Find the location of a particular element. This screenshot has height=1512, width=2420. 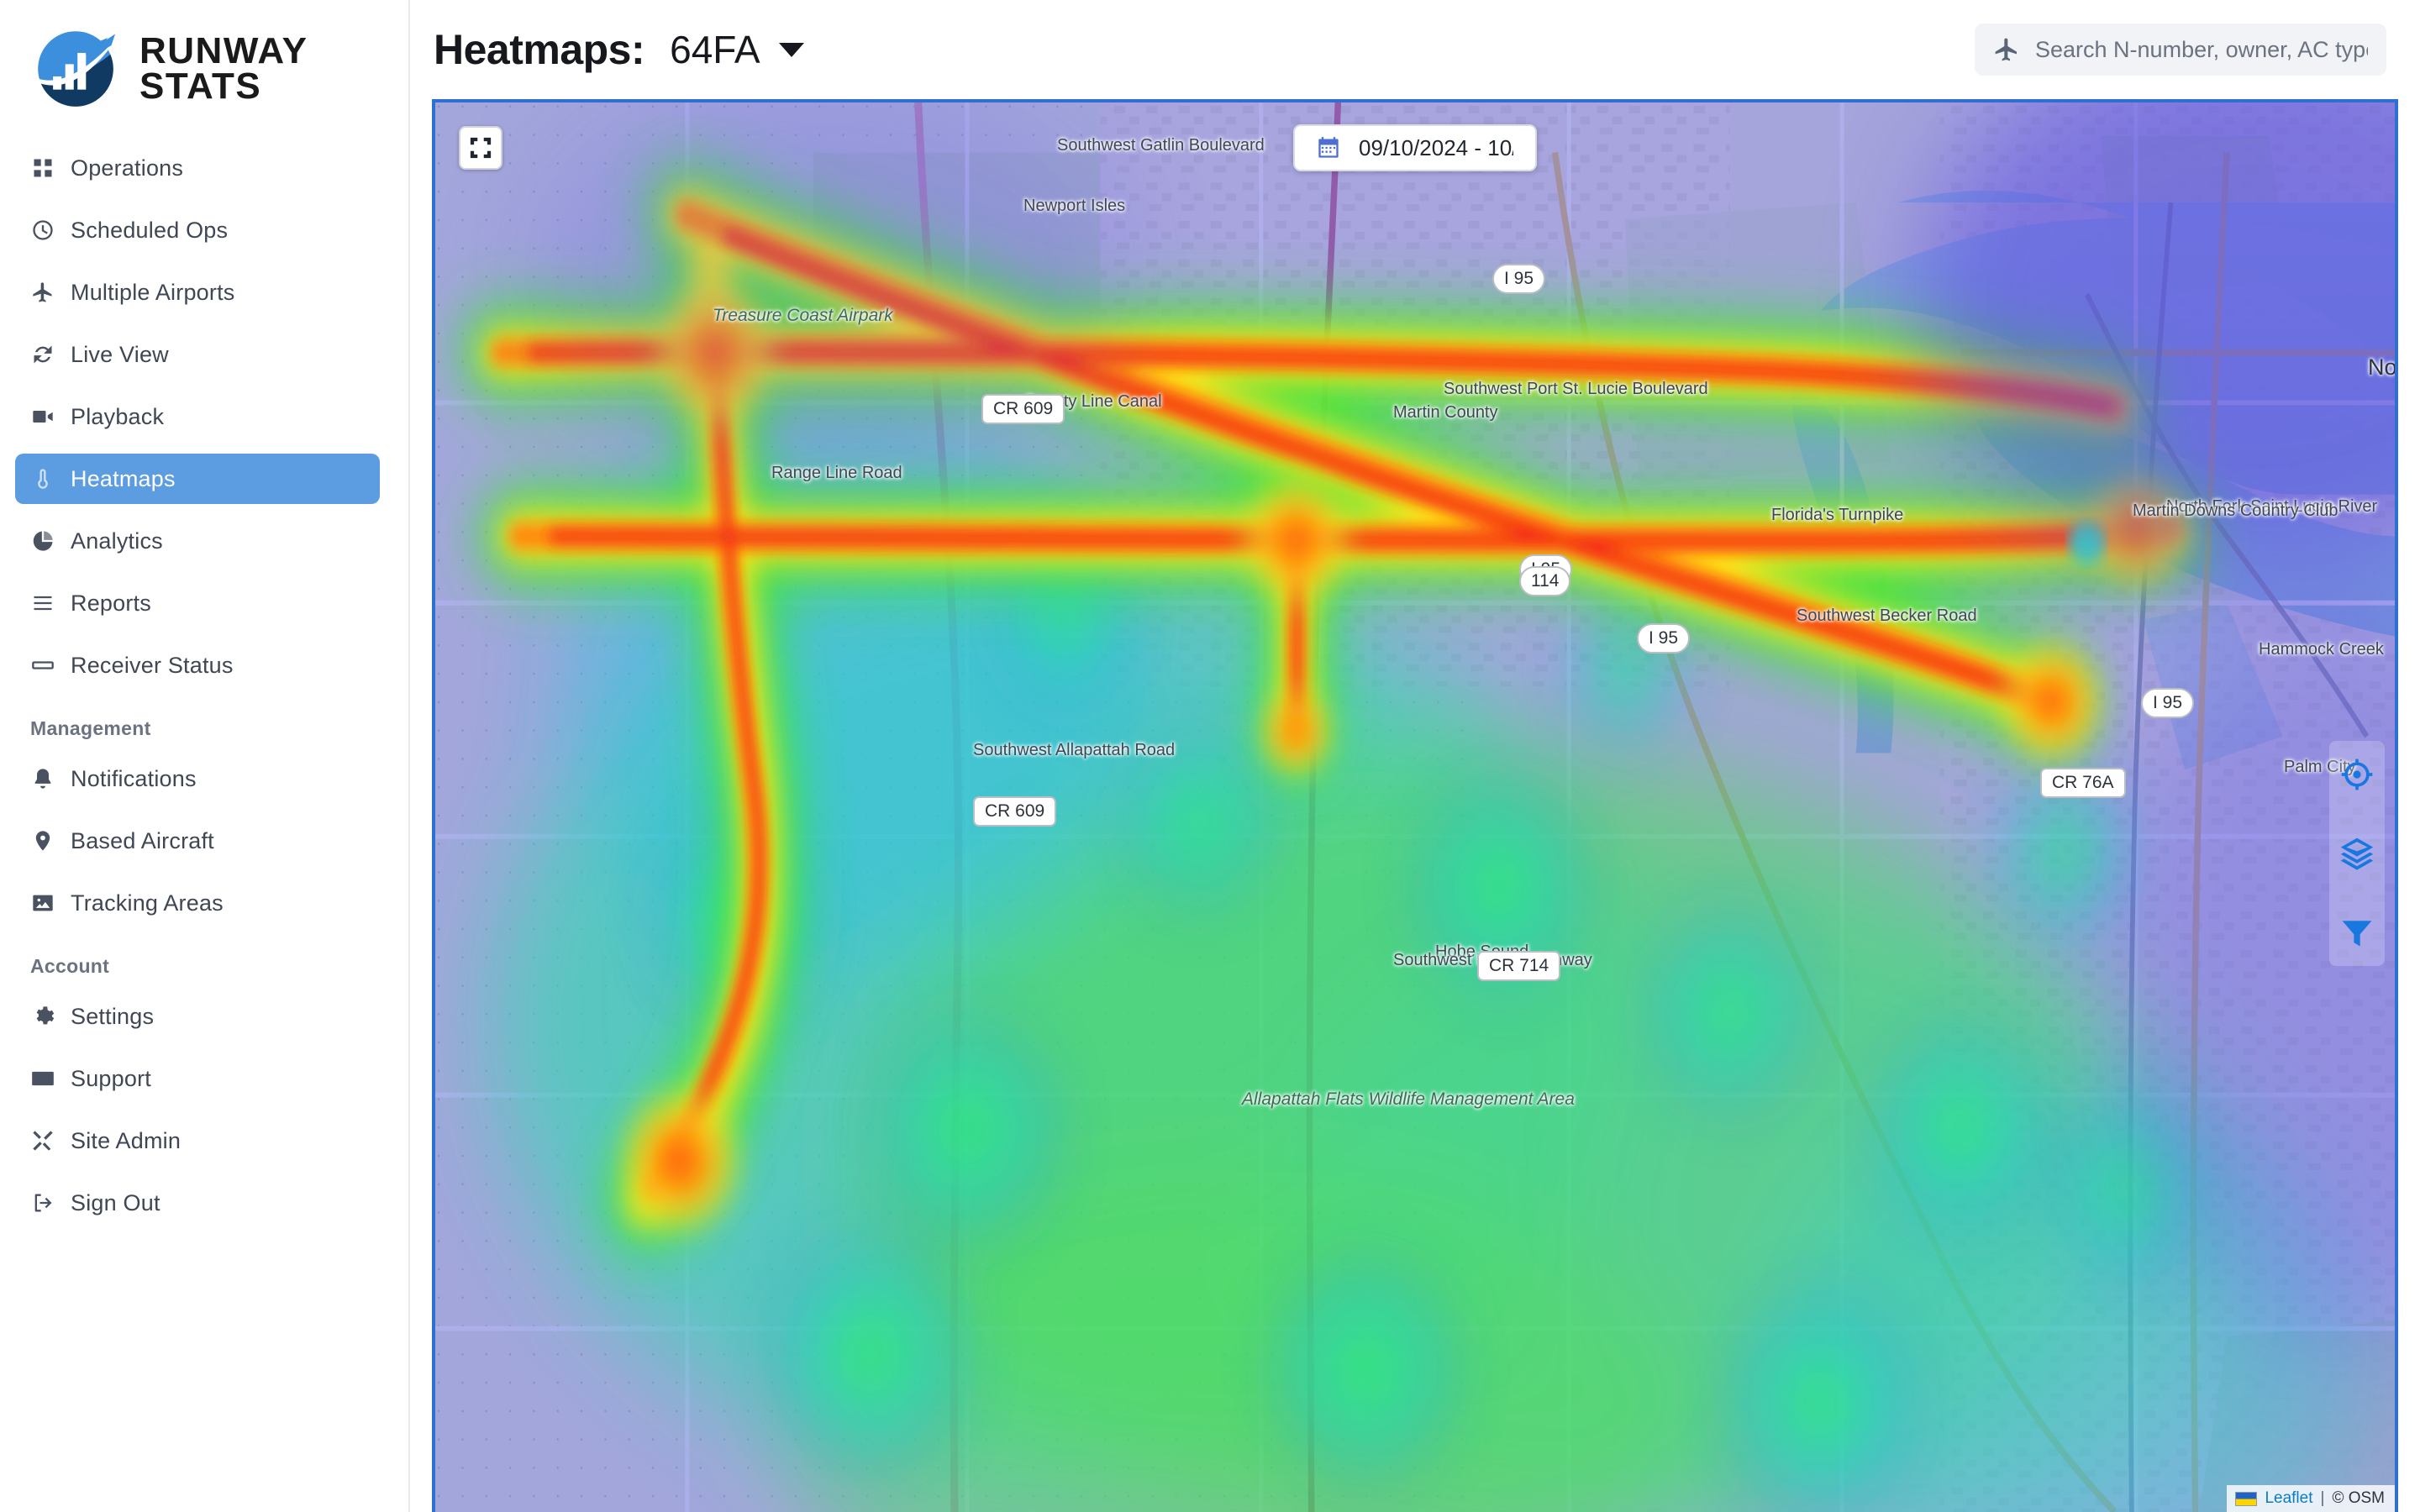

sidebar-item-reports: Reports is located at coordinates (197, 603).